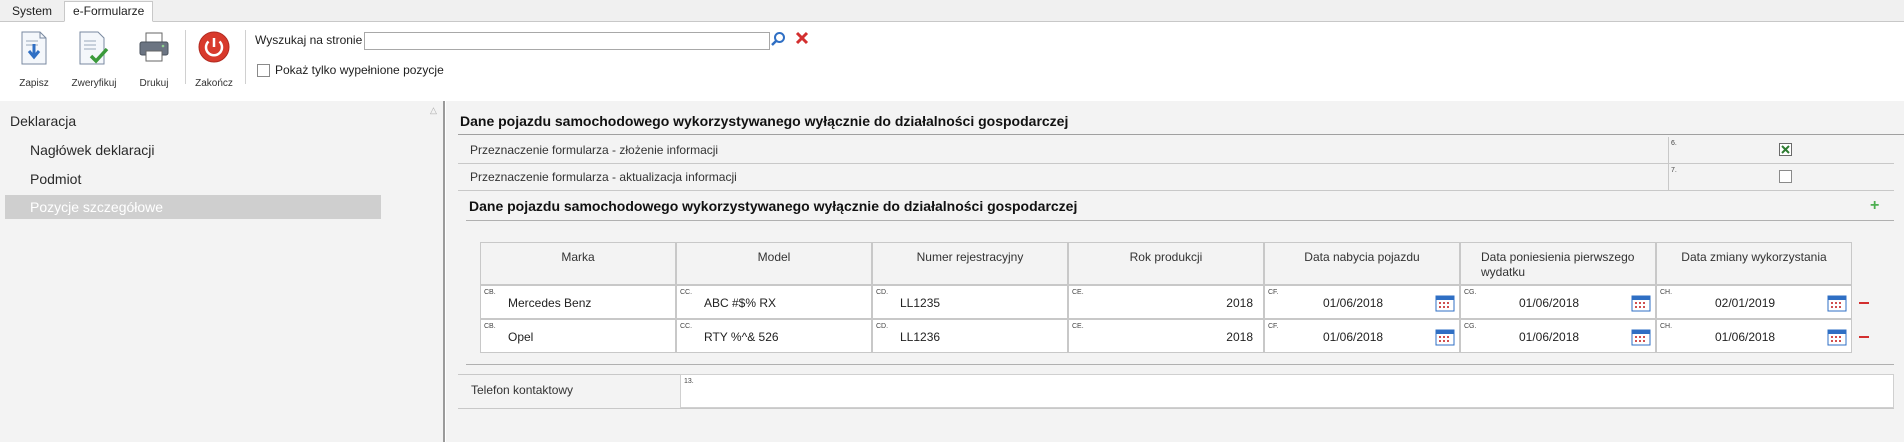 Image resolution: width=1904 pixels, height=442 pixels. Describe the element at coordinates (550, 303) in the screenshot. I see `cell-value: Mercedes Benz` at that location.